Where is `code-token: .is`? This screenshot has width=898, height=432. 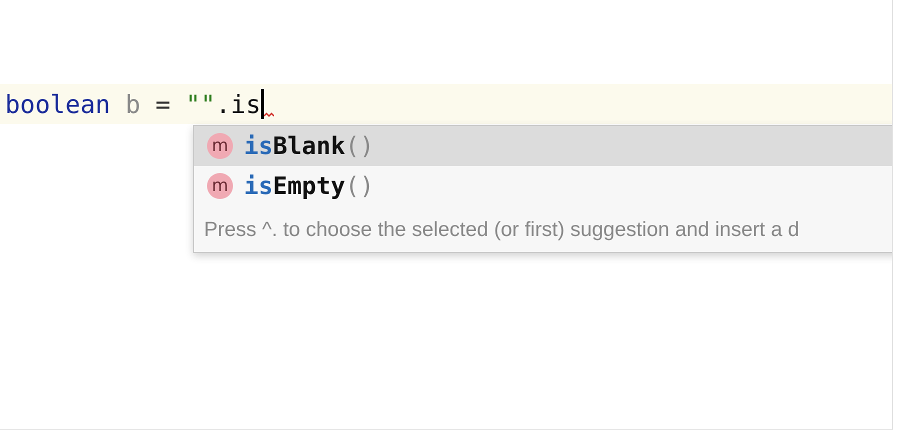 code-token: .is is located at coordinates (238, 104).